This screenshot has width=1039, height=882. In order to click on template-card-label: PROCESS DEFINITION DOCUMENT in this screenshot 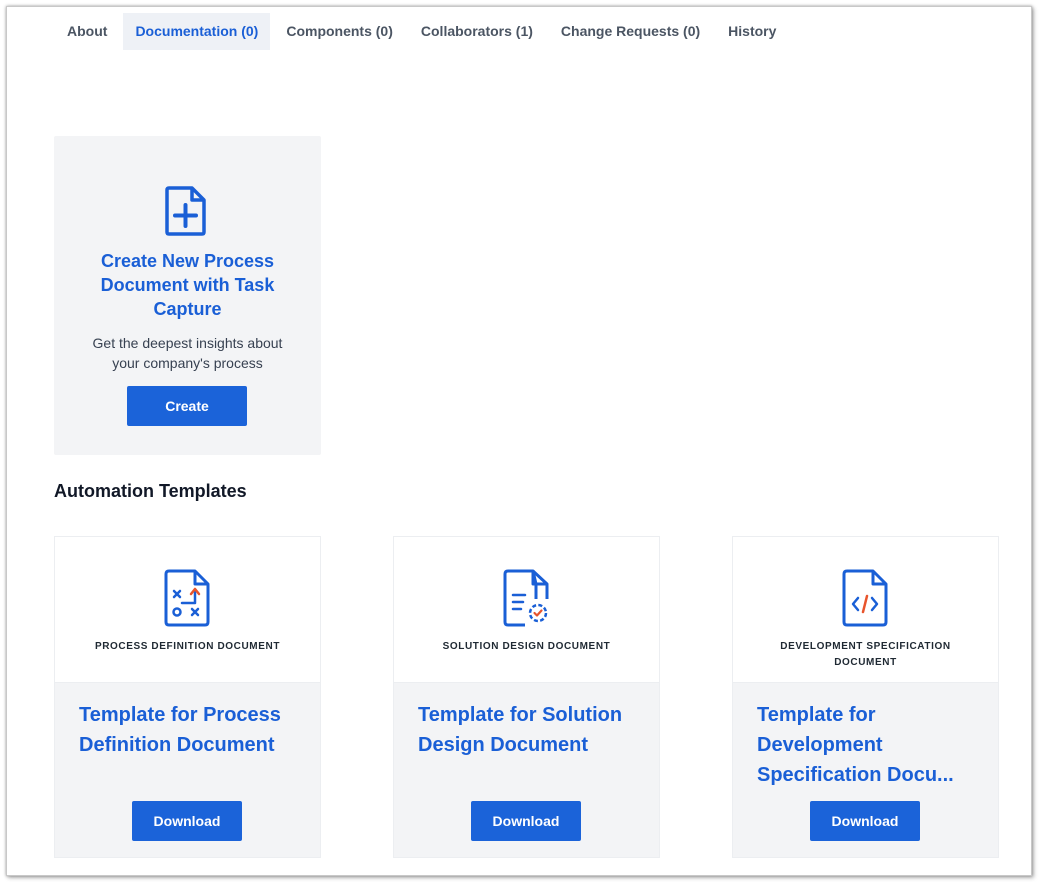, I will do `click(187, 646)`.